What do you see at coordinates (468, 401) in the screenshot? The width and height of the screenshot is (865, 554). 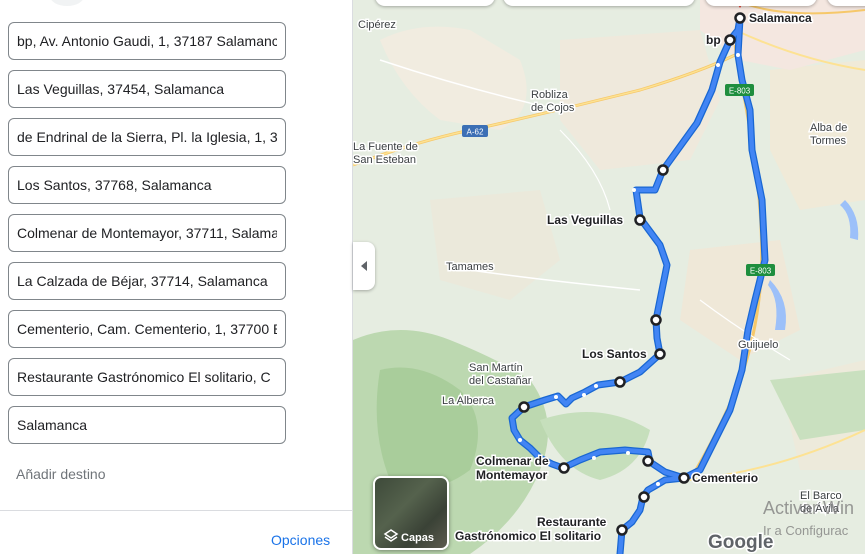 I see `place-label: La Alberca` at bounding box center [468, 401].